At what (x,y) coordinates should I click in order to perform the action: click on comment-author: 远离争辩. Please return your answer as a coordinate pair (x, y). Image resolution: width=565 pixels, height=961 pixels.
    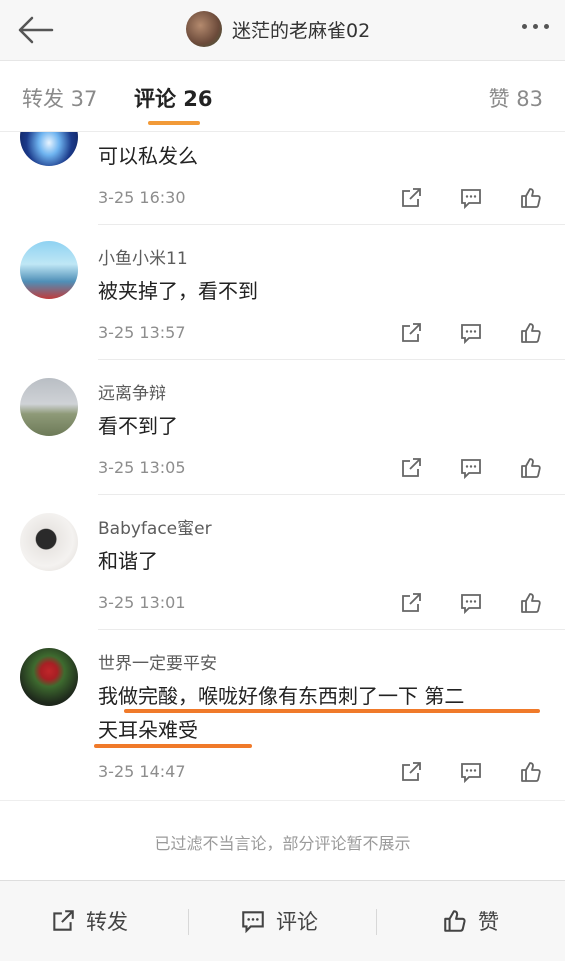
    Looking at the image, I should click on (132, 391).